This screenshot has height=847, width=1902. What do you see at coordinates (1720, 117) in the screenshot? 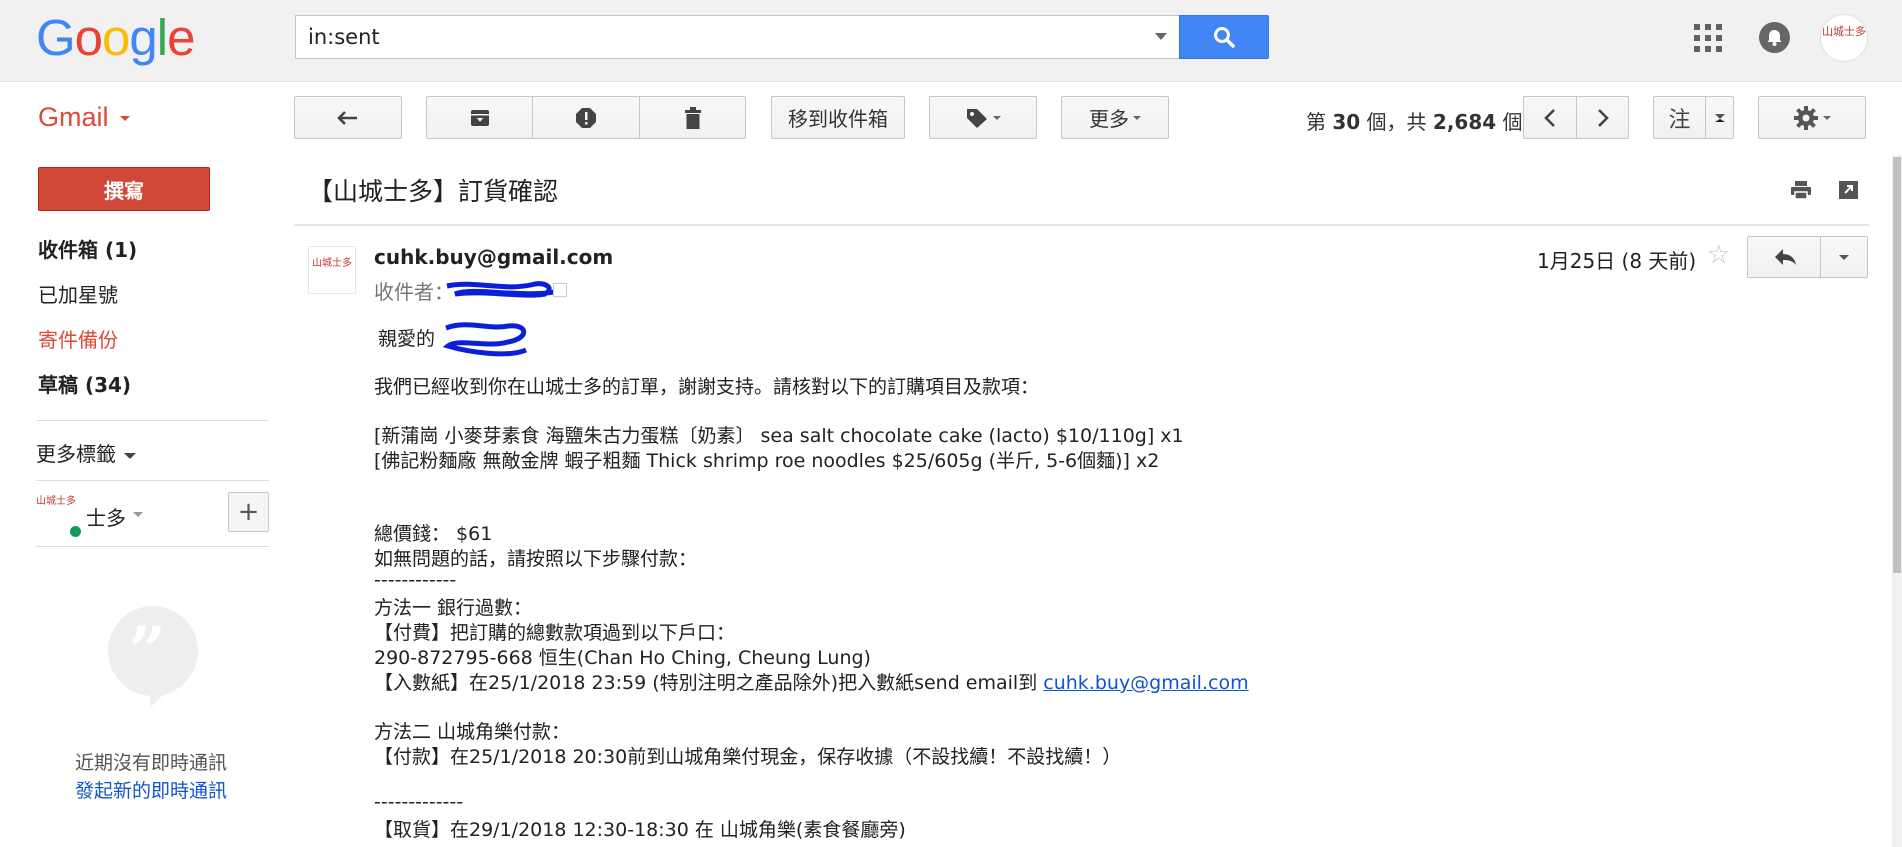
I see `input-tools-dropdown` at bounding box center [1720, 117].